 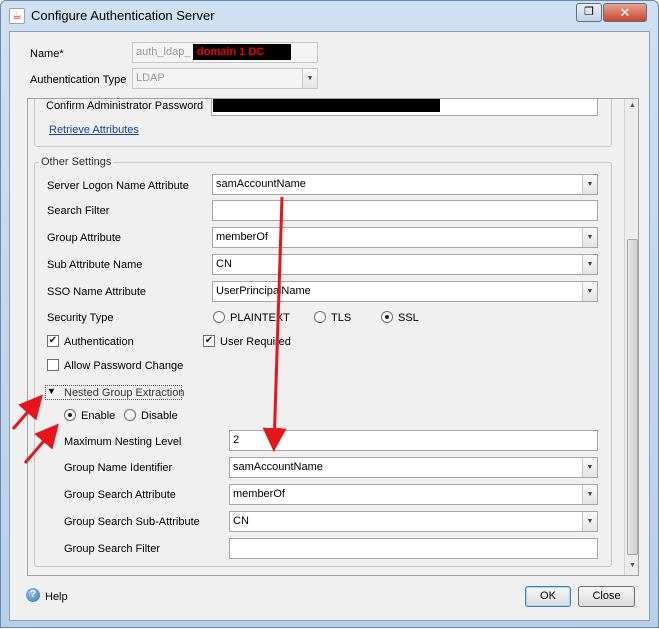 I want to click on nested-enable-label: Enable, so click(x=98, y=416).